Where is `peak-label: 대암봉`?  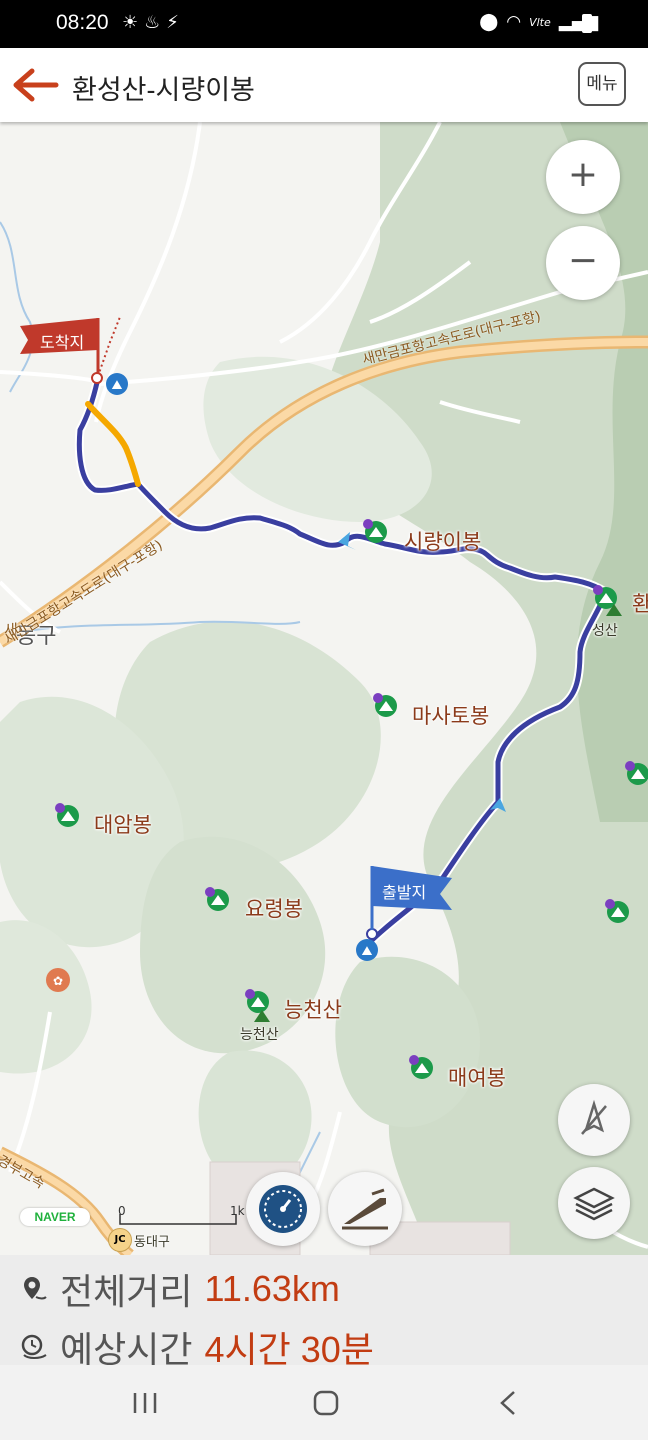
peak-label: 대암봉 is located at coordinates (123, 825).